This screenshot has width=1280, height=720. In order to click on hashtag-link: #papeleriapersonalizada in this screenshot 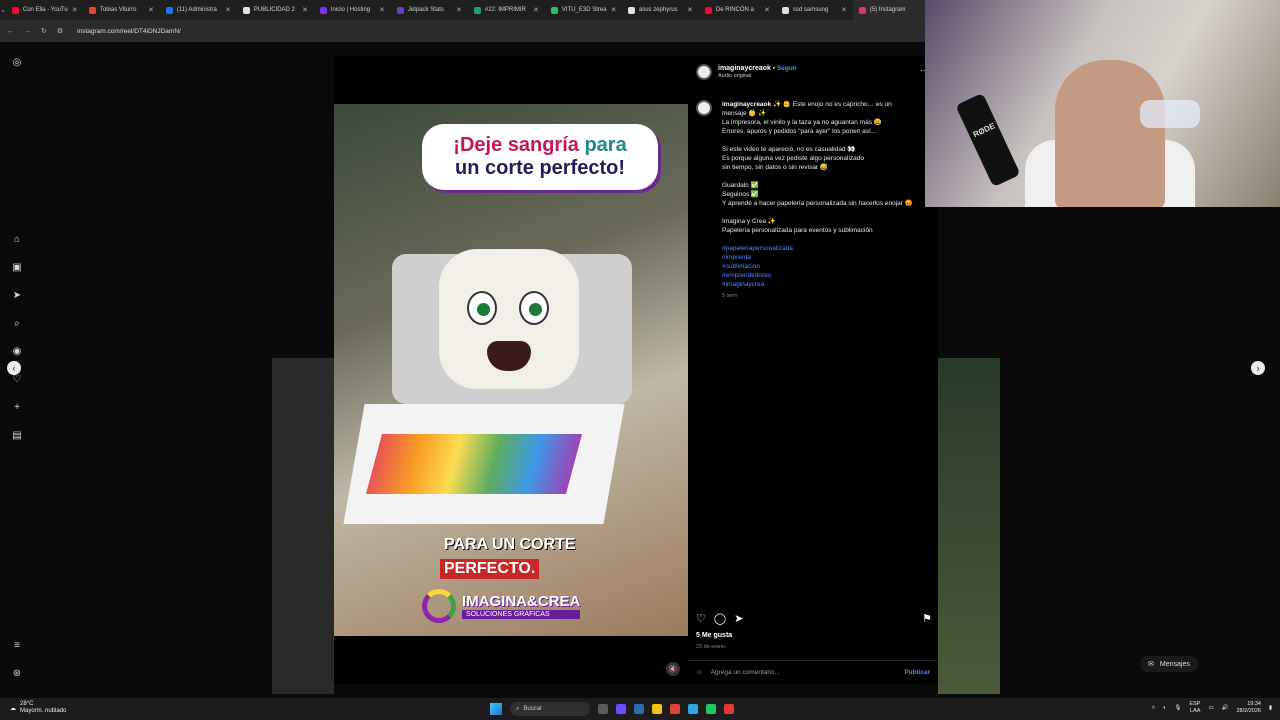, I will do `click(826, 248)`.